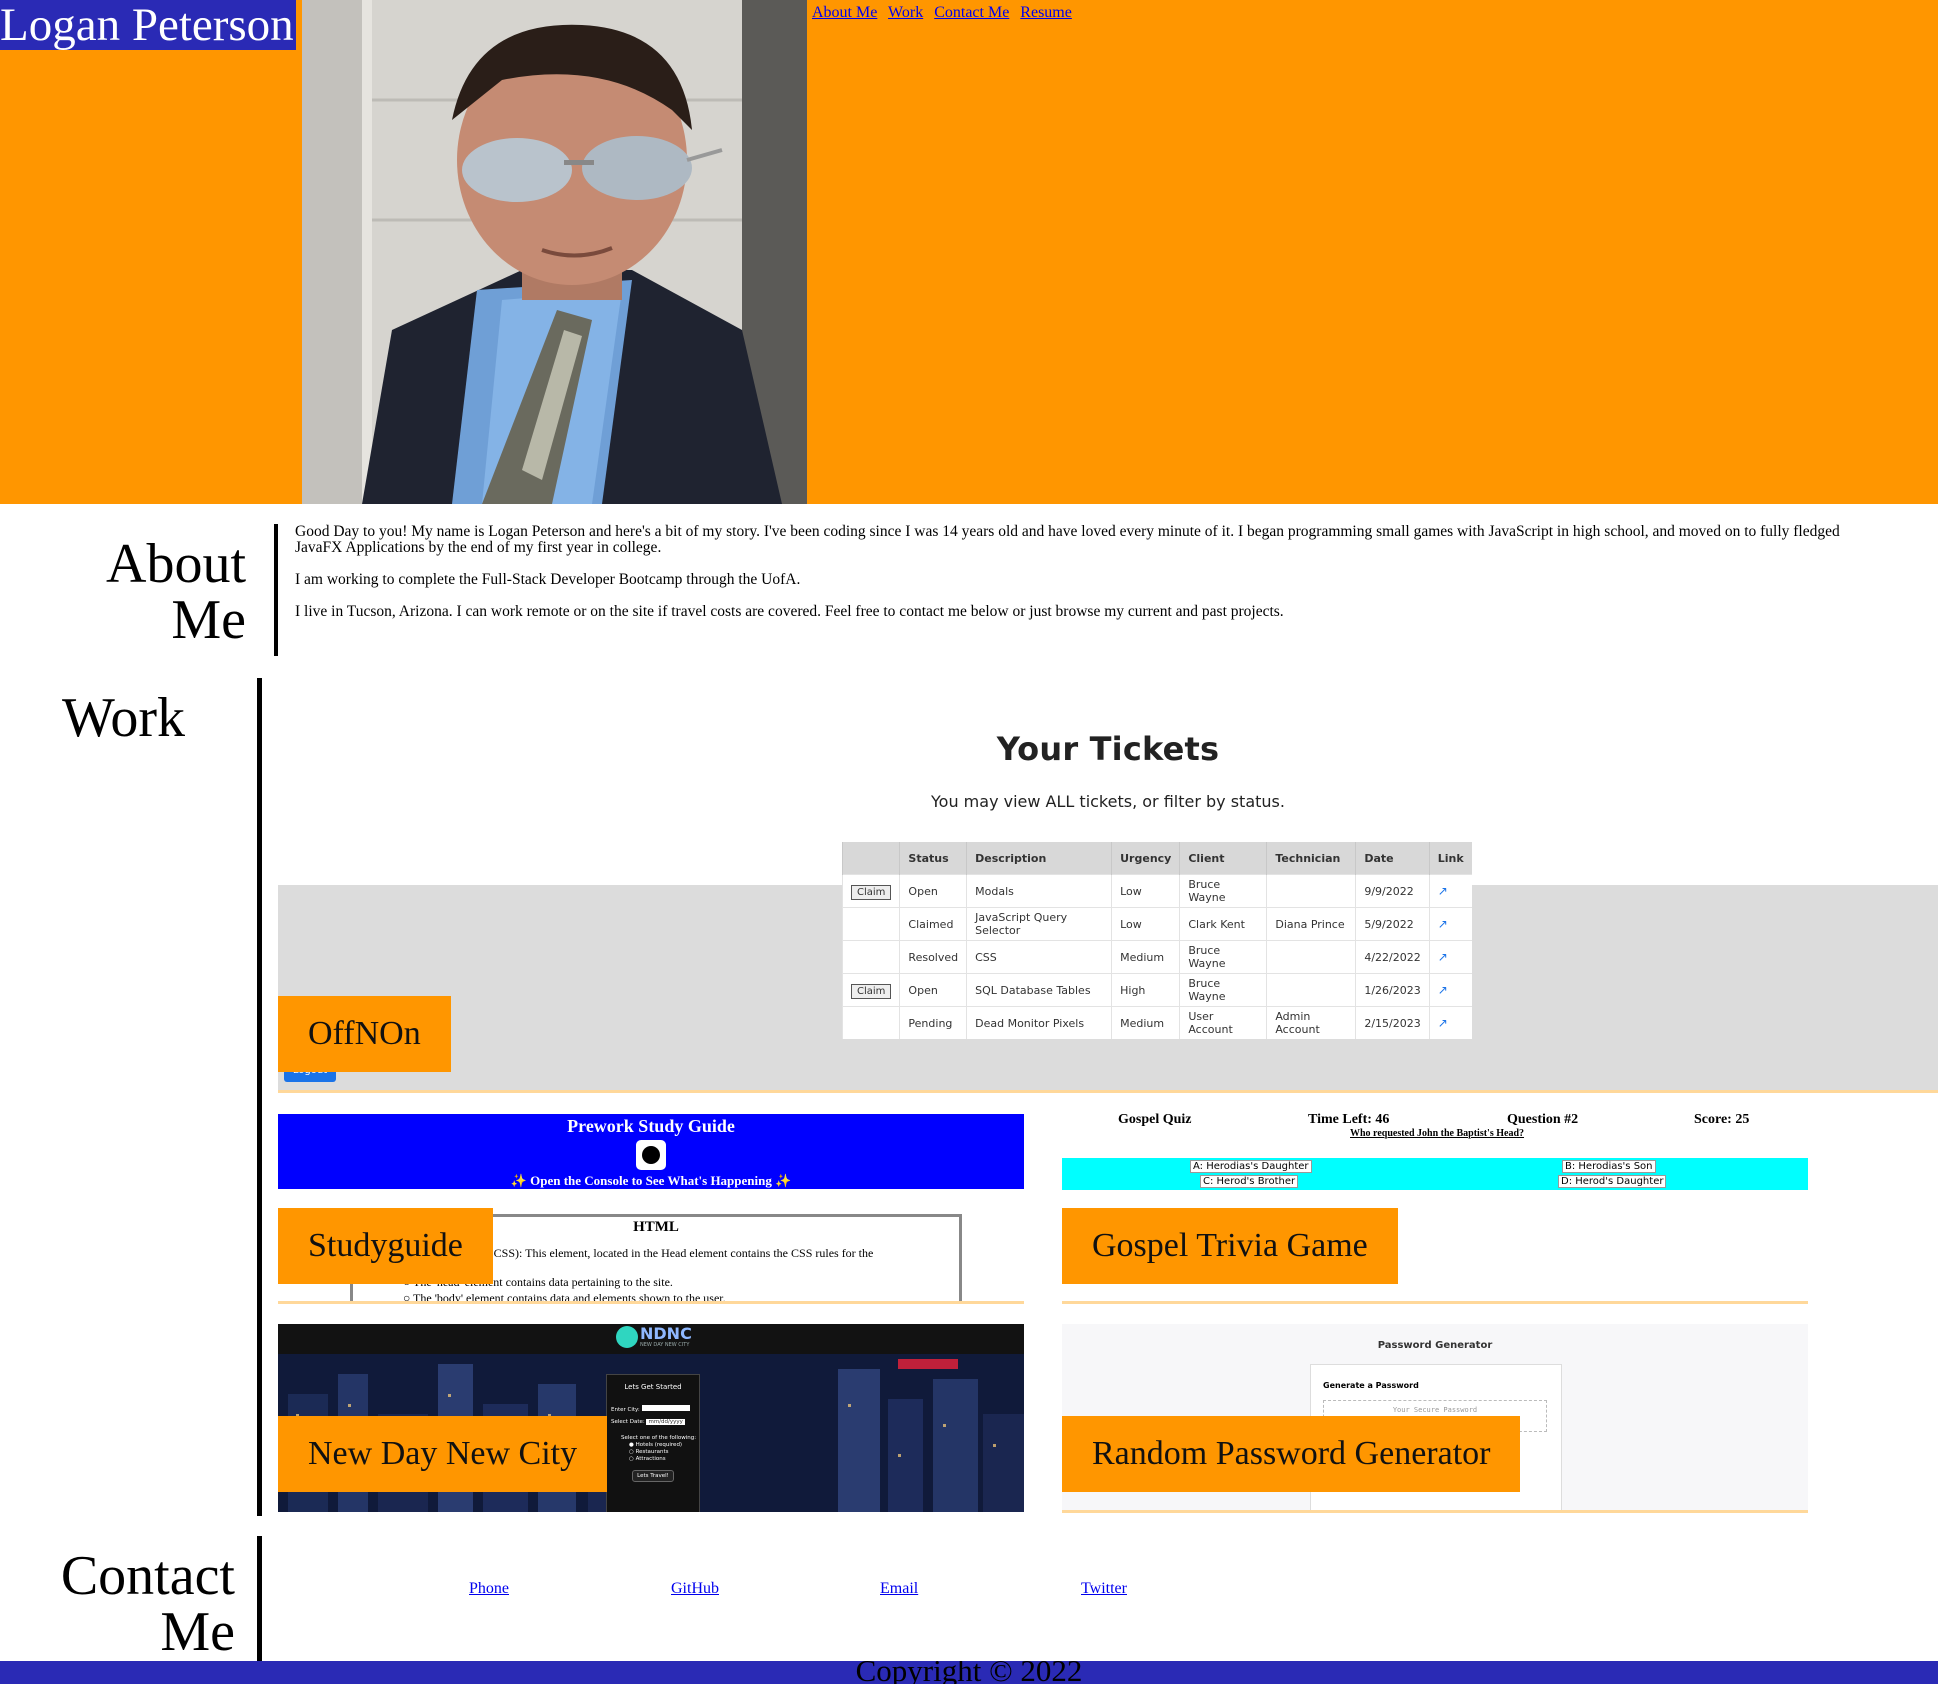 This screenshot has width=1938, height=1684. What do you see at coordinates (1722, 1119) in the screenshot?
I see `quiz-score: Score: 25` at bounding box center [1722, 1119].